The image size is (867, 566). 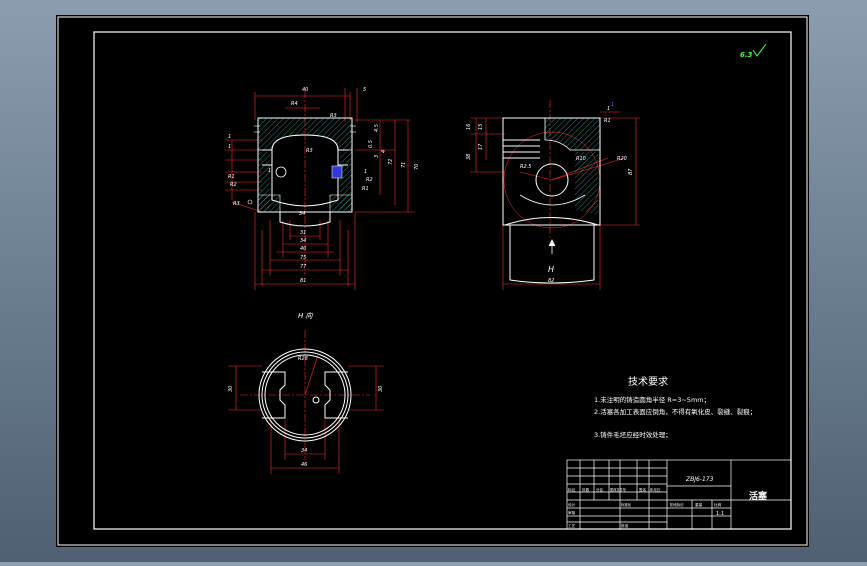 I want to click on dim-label: 72, so click(x=391, y=162).